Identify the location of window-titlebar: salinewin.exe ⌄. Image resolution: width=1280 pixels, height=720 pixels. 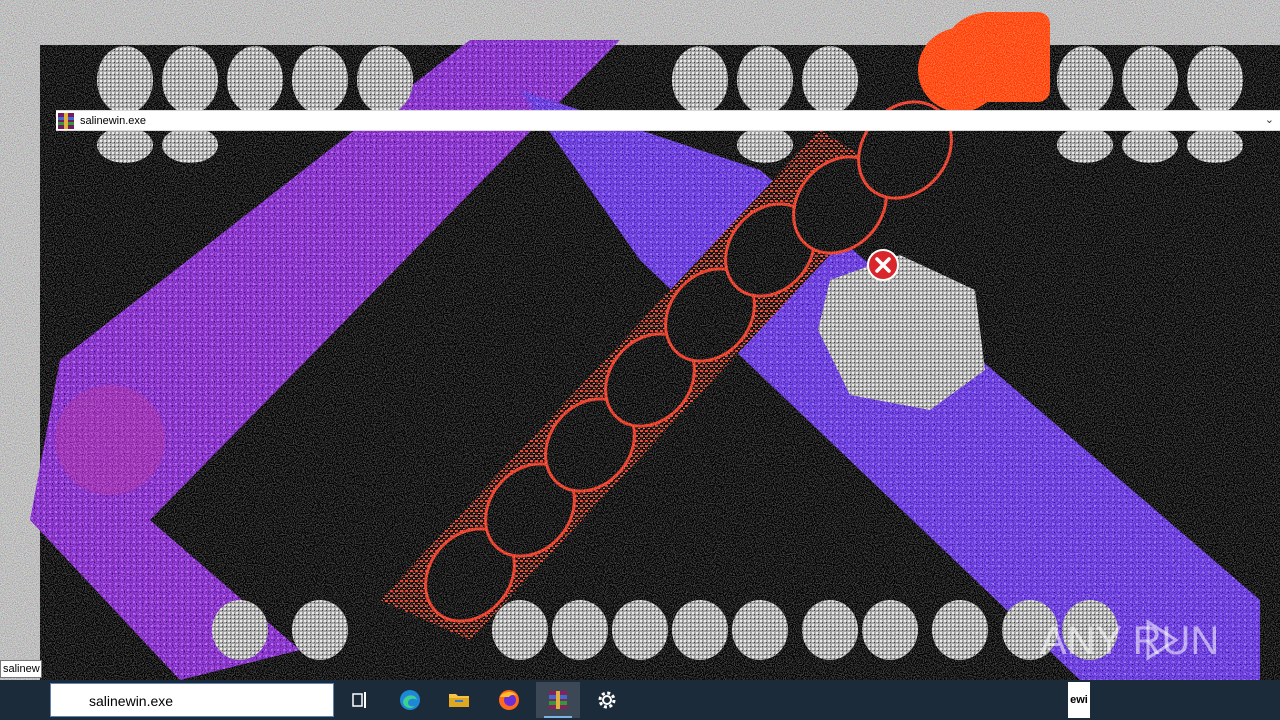
(668, 120).